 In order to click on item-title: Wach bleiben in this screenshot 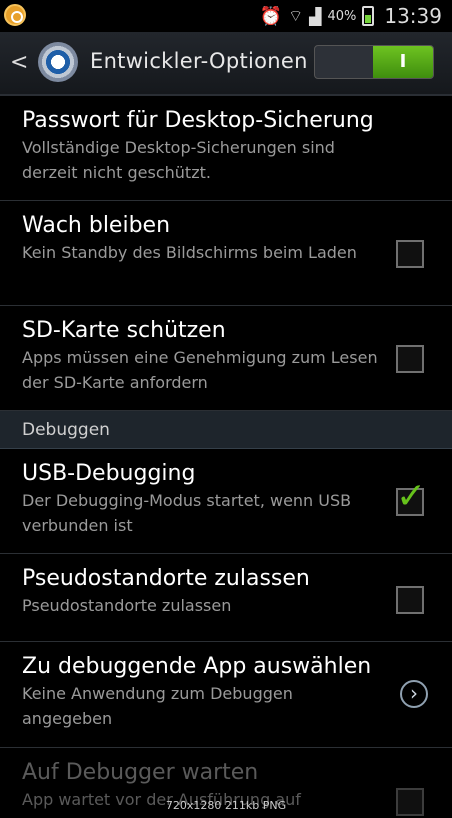, I will do `click(96, 225)`.